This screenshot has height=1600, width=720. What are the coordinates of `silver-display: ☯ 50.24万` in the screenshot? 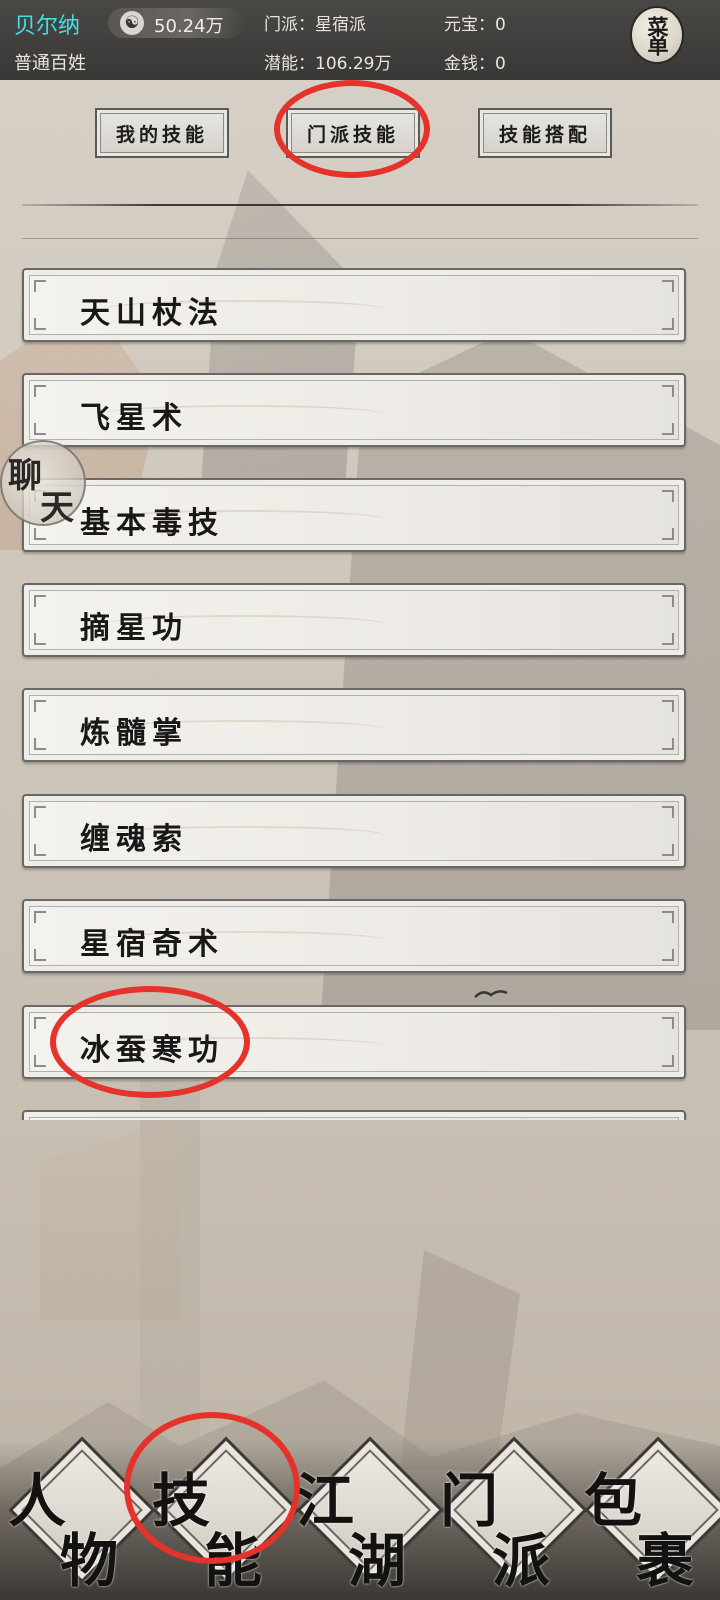 It's located at (176, 23).